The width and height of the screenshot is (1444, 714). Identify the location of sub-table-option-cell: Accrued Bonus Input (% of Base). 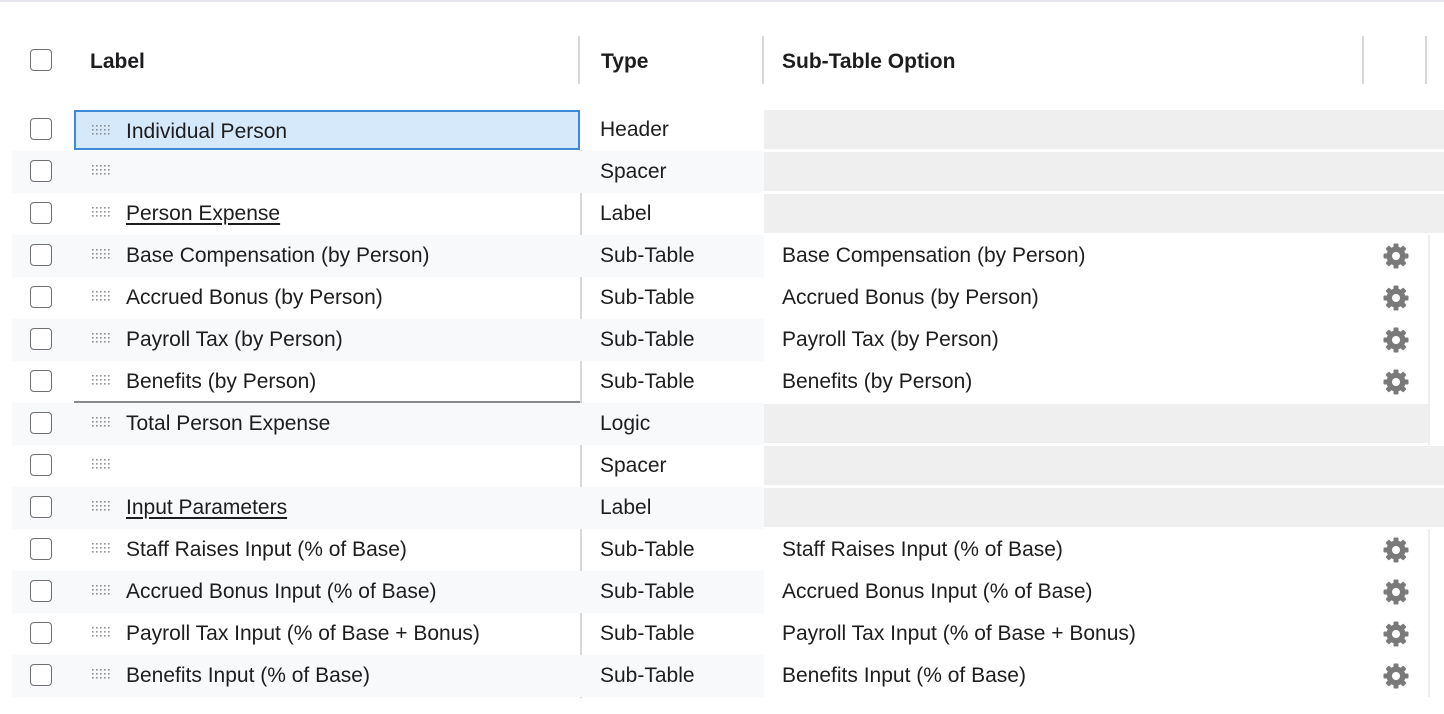
(1104, 591).